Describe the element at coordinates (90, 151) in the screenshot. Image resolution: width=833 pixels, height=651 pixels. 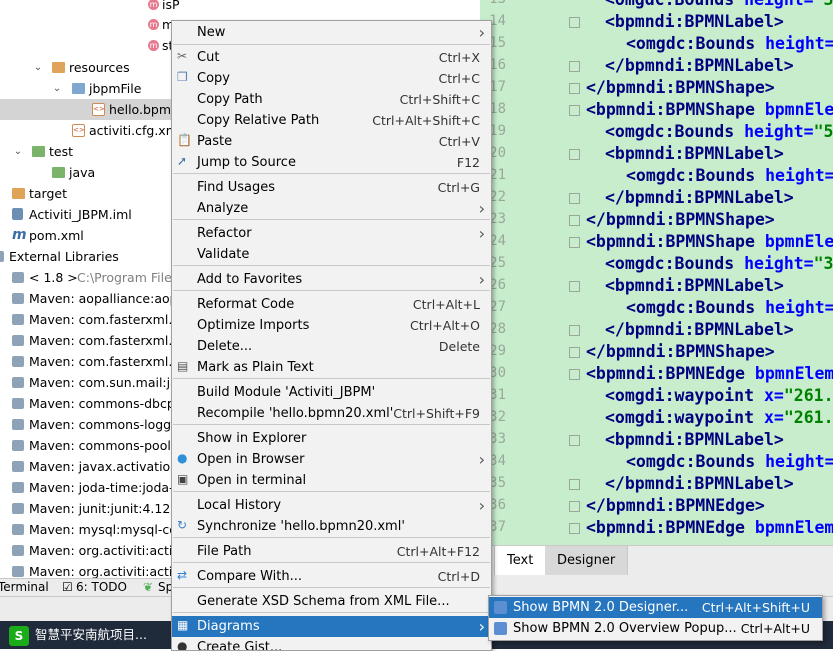
I see `tree-item: ⌄ test` at that location.